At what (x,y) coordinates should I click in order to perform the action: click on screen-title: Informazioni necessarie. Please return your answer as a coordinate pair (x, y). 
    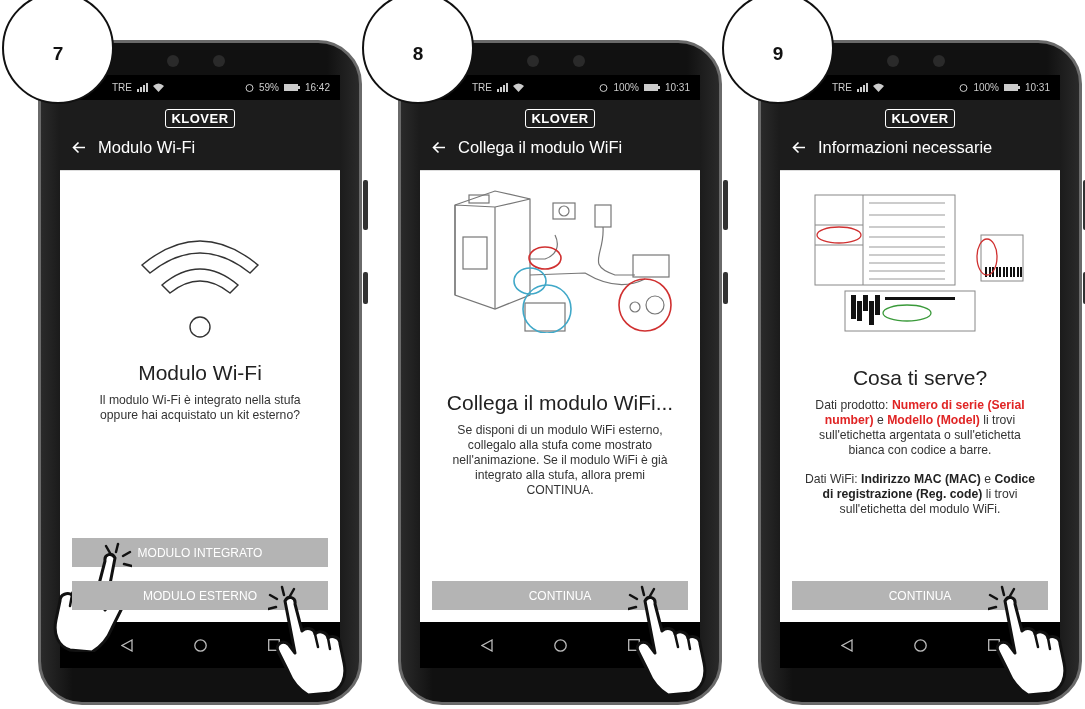
    Looking at the image, I should click on (905, 147).